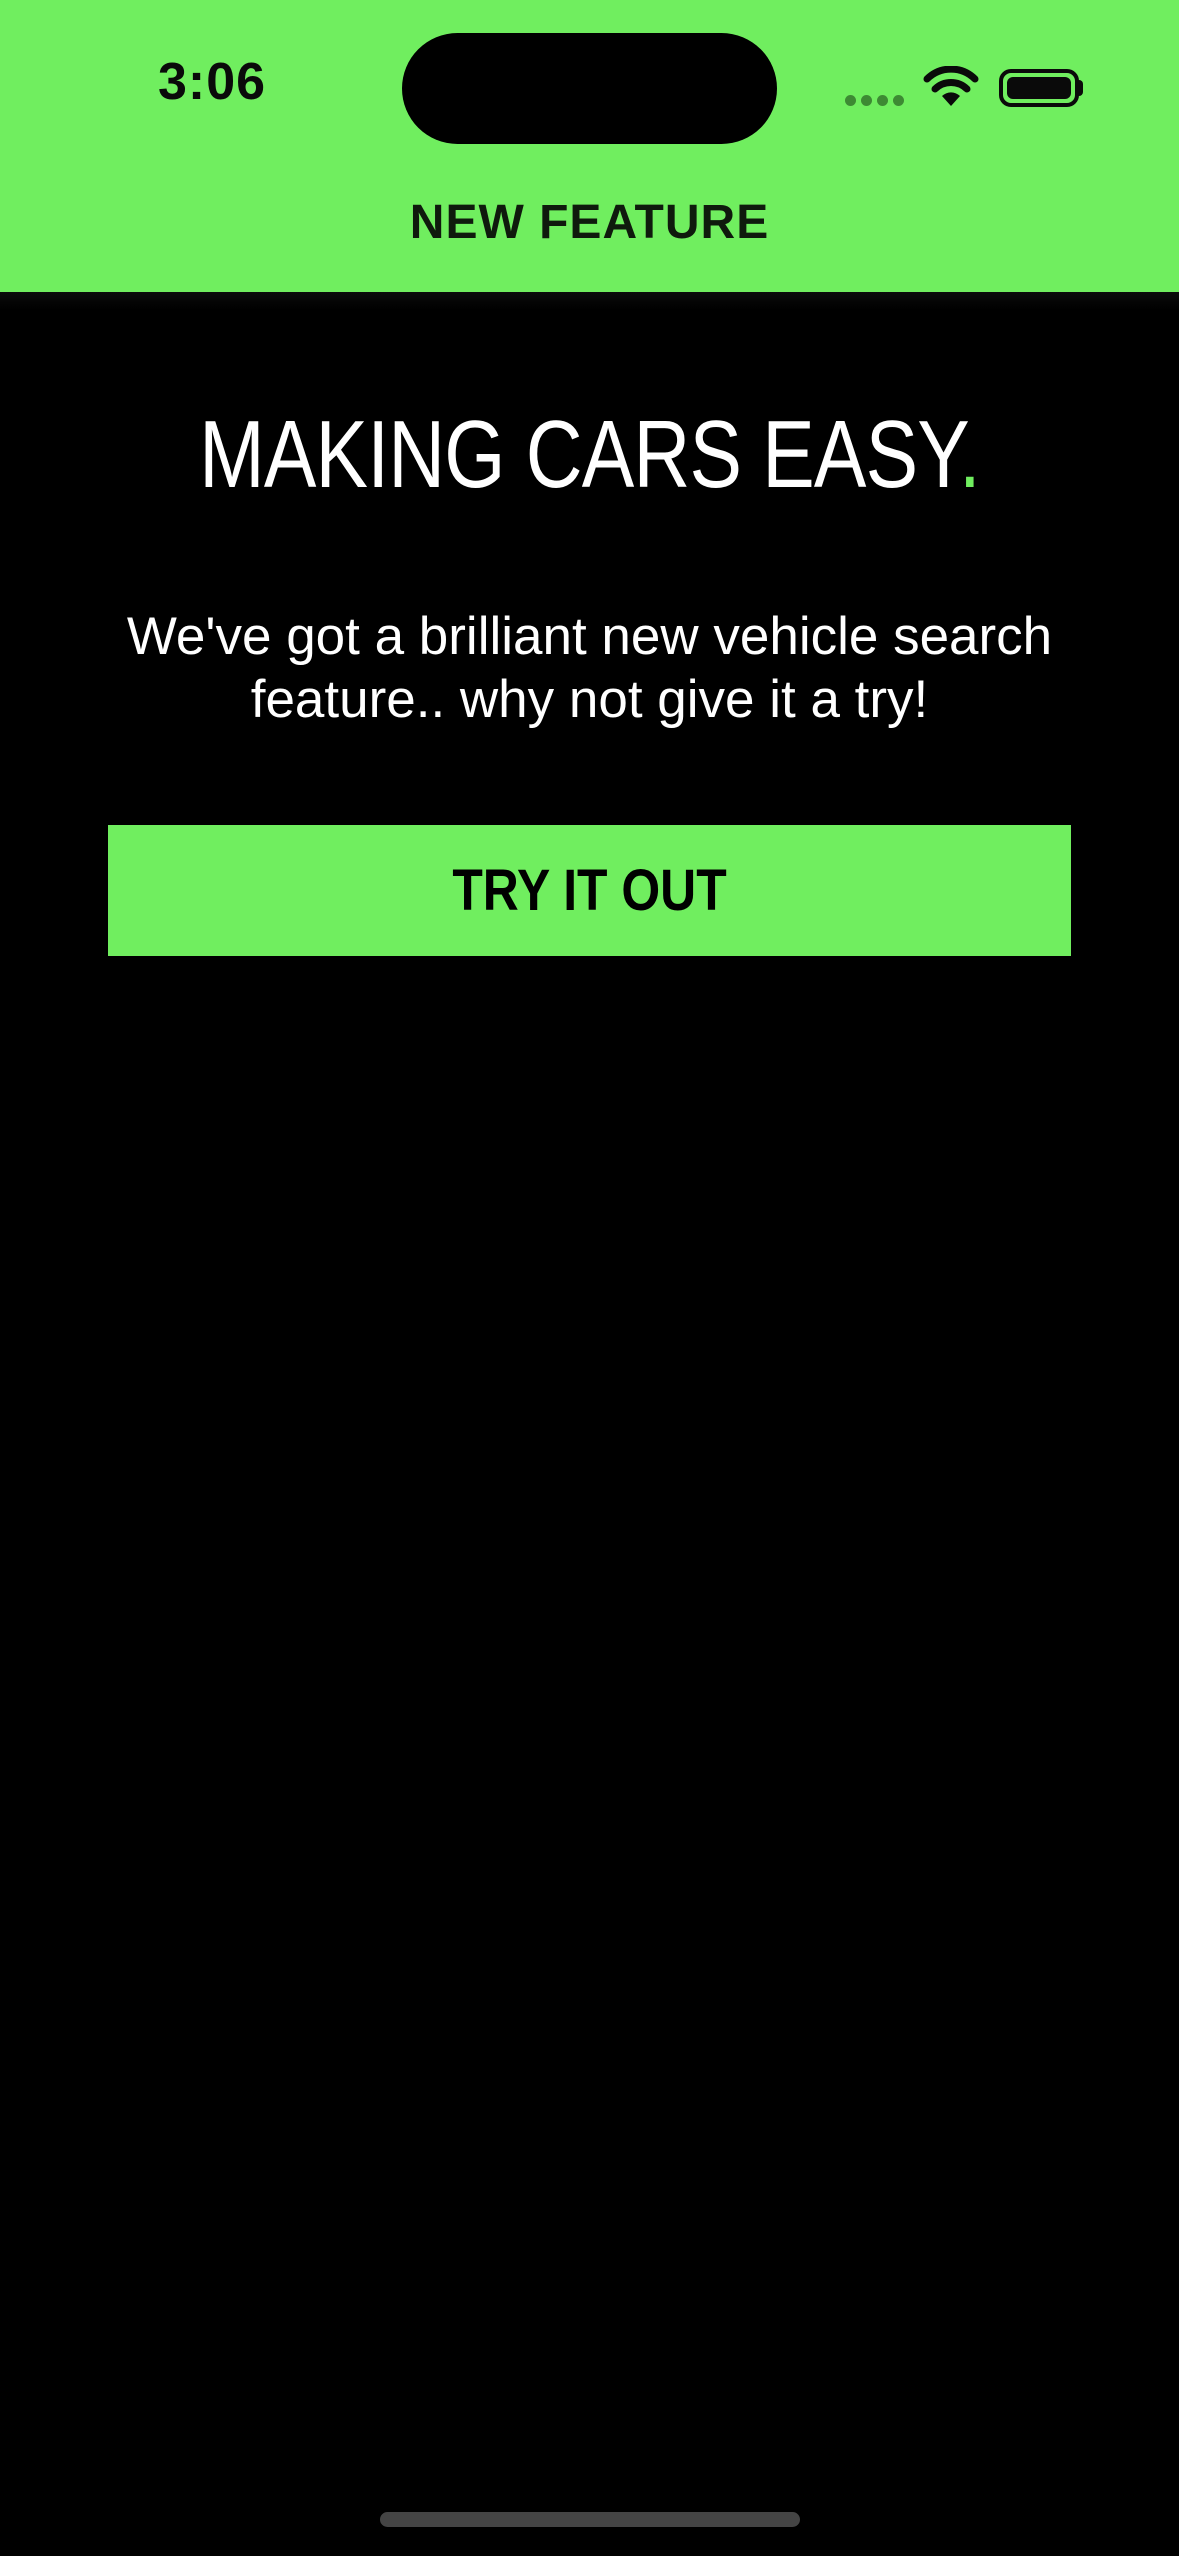 This screenshot has height=2556, width=1179. What do you see at coordinates (589, 88) in the screenshot?
I see `dynamic-island` at bounding box center [589, 88].